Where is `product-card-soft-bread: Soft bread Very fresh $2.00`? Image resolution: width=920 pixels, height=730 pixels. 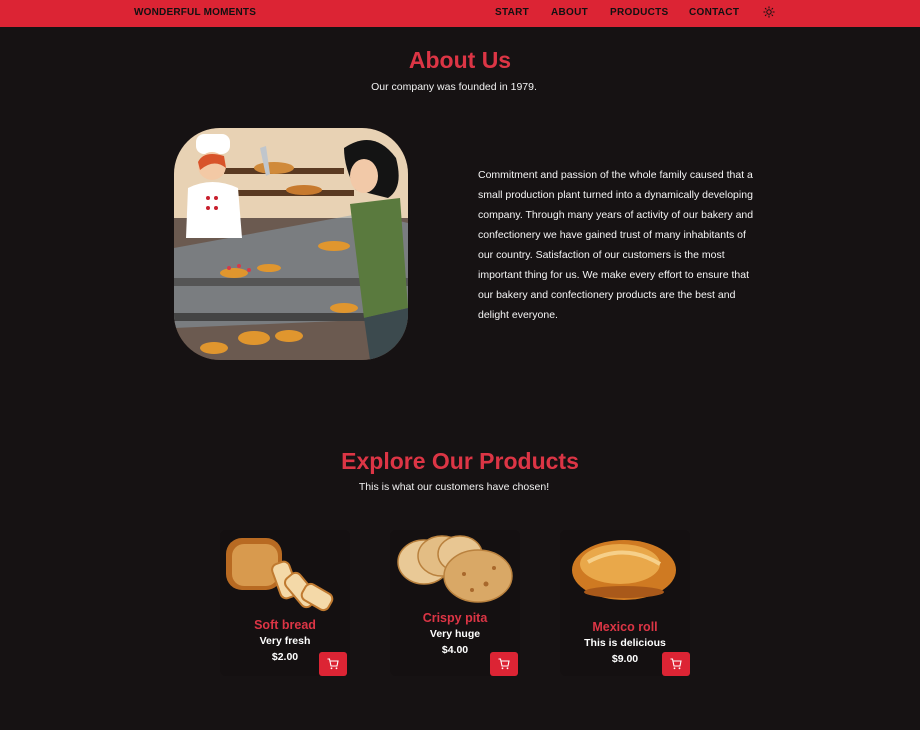 product-card-soft-bread: Soft bread Very fresh $2.00 is located at coordinates (285, 603).